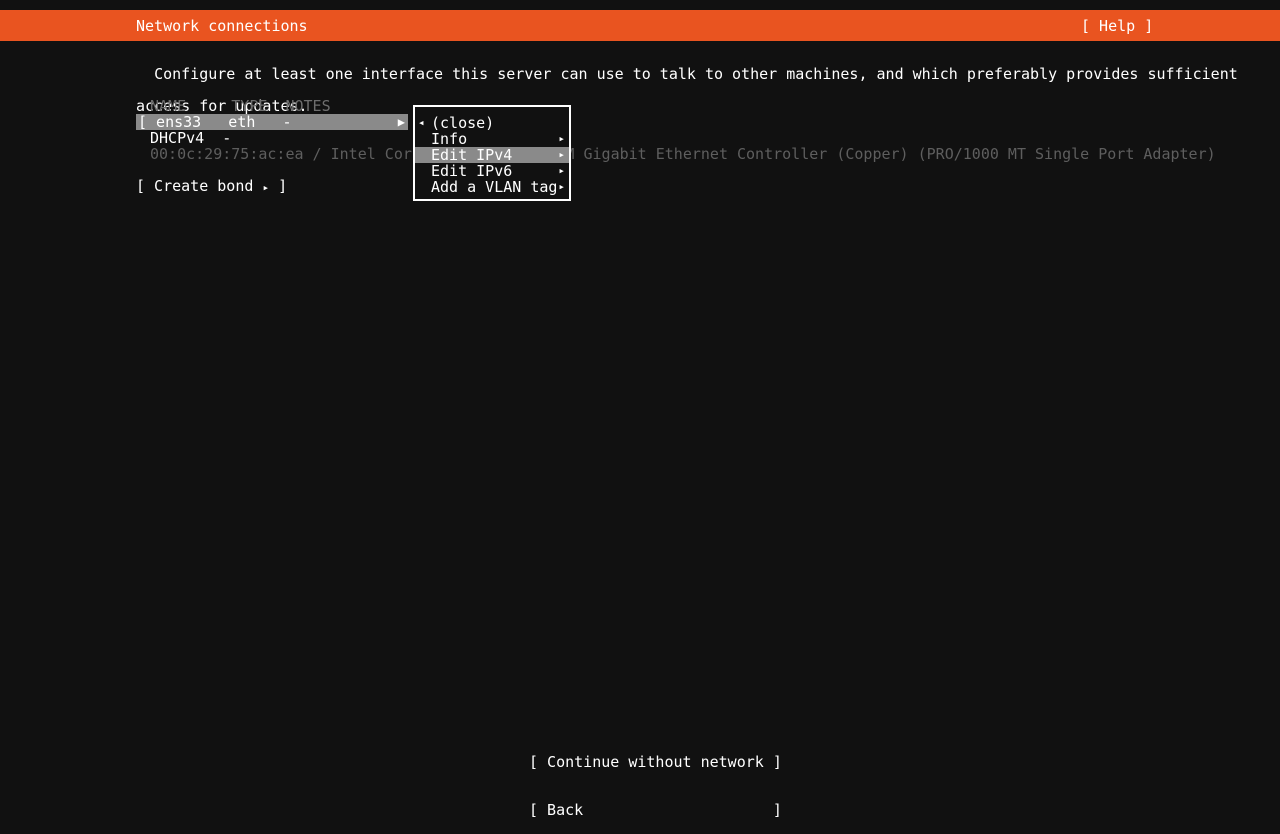 This screenshot has width=1280, height=834. Describe the element at coordinates (449, 139) in the screenshot. I see `menu-item-label: Info` at that location.